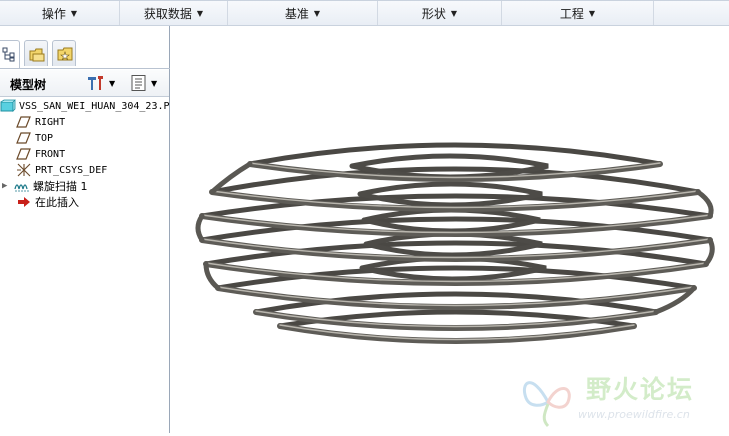 This screenshot has width=729, height=436. I want to click on list-view-icon, so click(138, 83).